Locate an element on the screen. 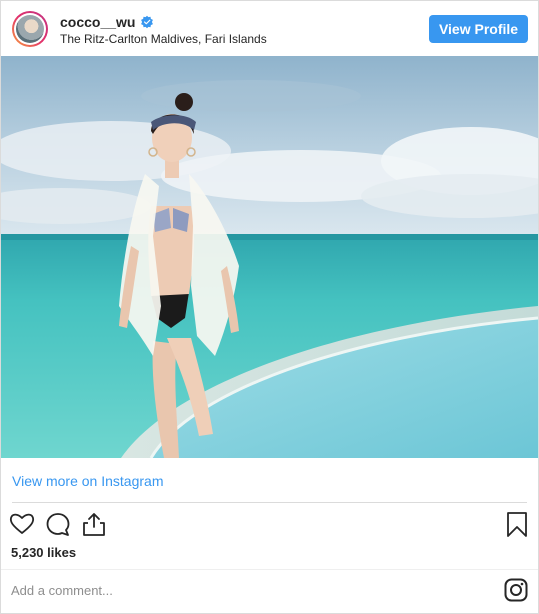 The height and width of the screenshot is (614, 539). username-row: cocco__wu is located at coordinates (107, 22).